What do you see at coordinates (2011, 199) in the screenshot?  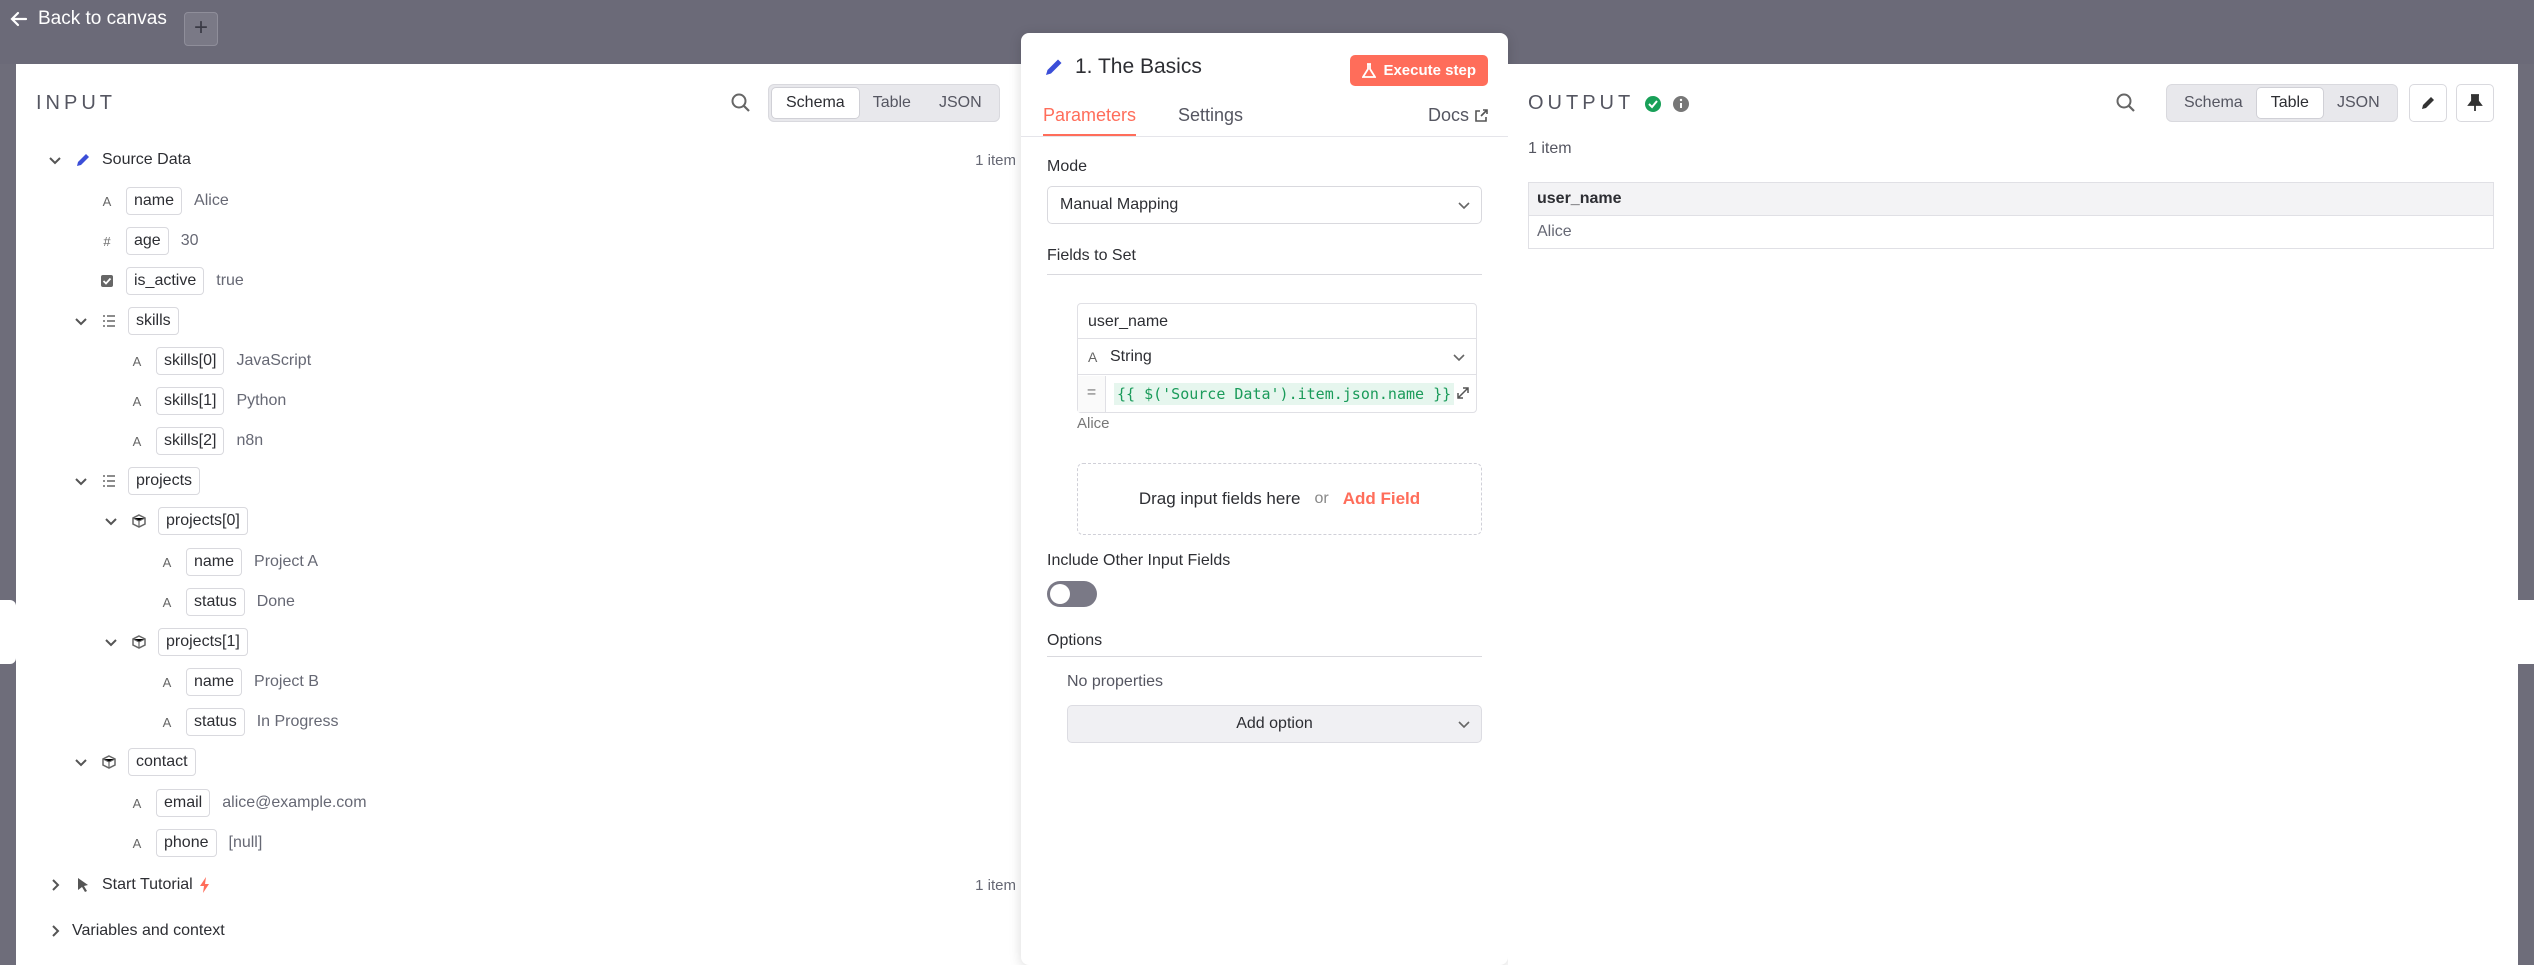 I see `column-header: user_name` at bounding box center [2011, 199].